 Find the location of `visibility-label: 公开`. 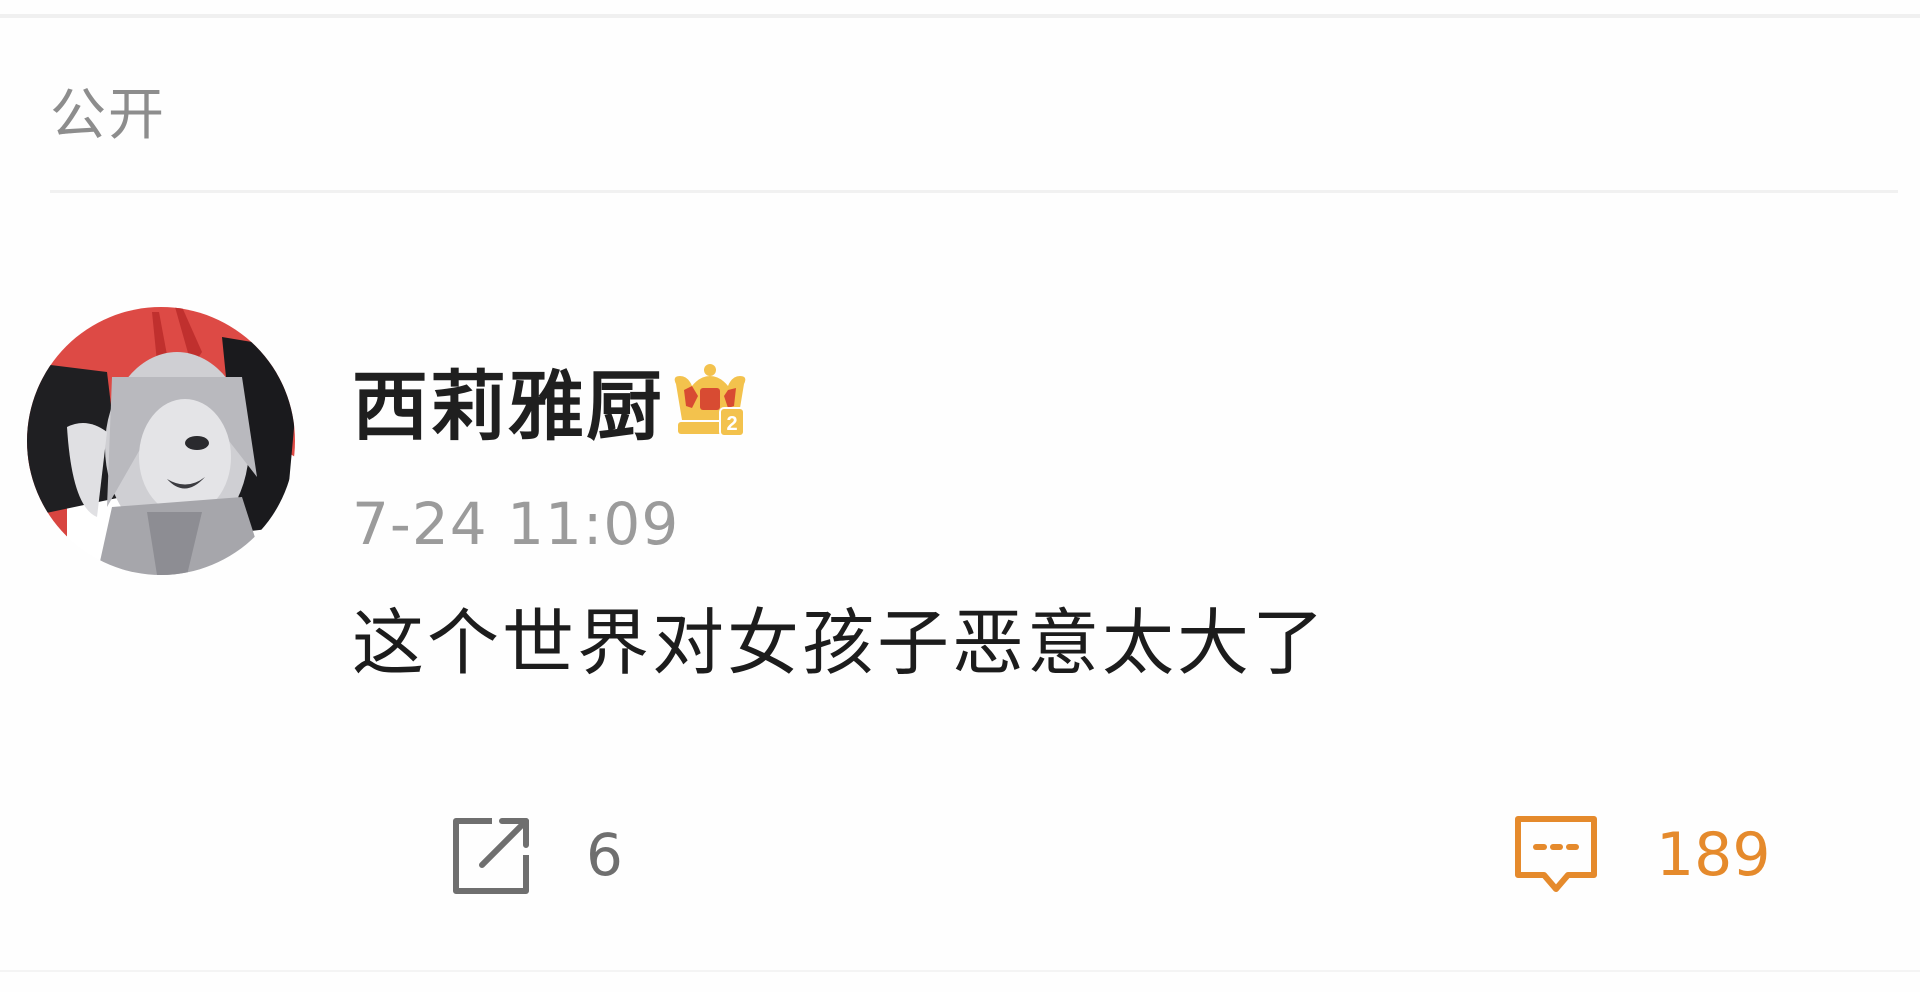

visibility-label: 公开 is located at coordinates (108, 115).